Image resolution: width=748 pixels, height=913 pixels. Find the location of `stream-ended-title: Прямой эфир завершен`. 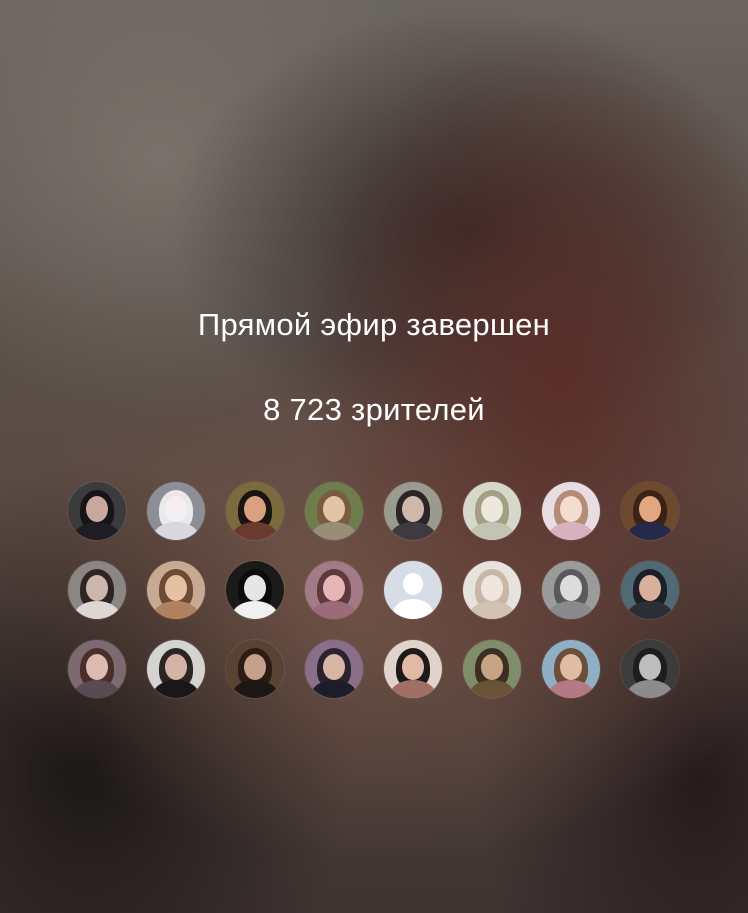

stream-ended-title: Прямой эфир завершен is located at coordinates (374, 324).